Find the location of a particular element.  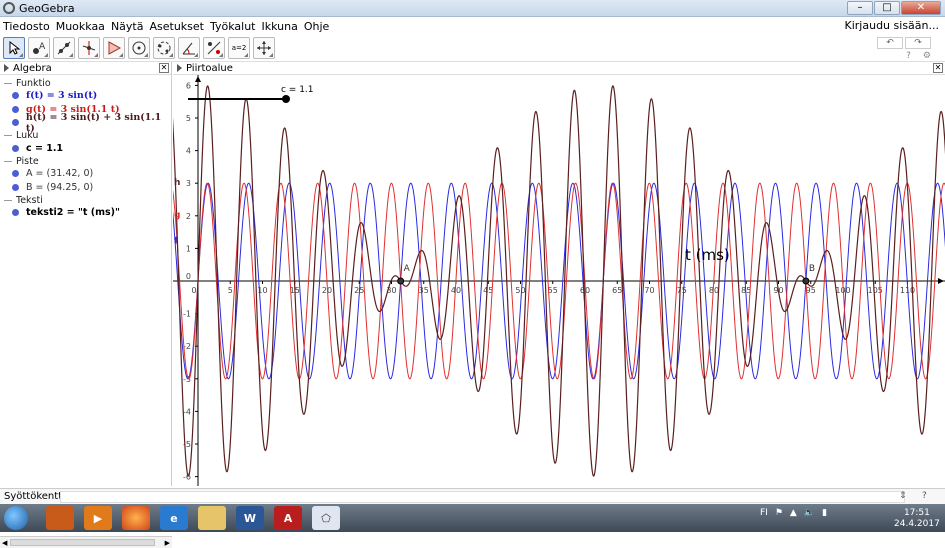

flag-icon: ⚑ is located at coordinates (779, 513).